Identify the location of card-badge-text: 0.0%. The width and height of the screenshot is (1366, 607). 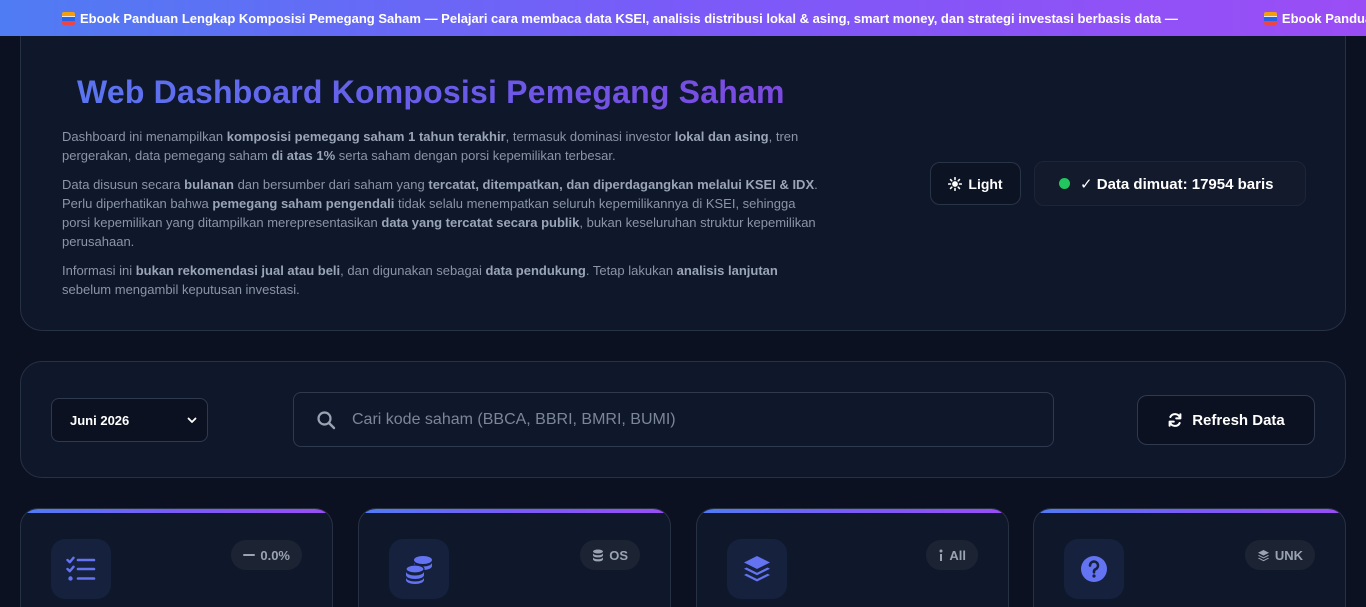
(275, 555).